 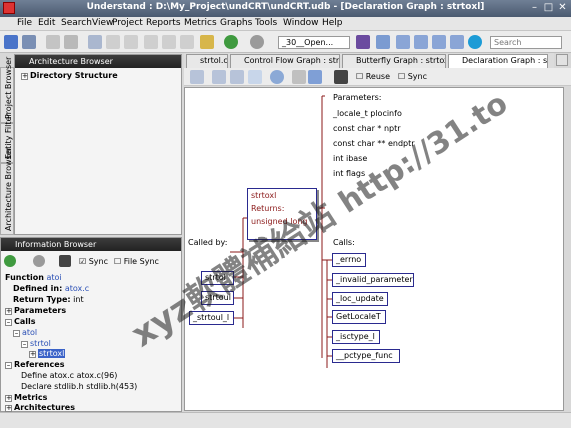 What do you see at coordinates (113, 42) in the screenshot?
I see `undo-icon` at bounding box center [113, 42].